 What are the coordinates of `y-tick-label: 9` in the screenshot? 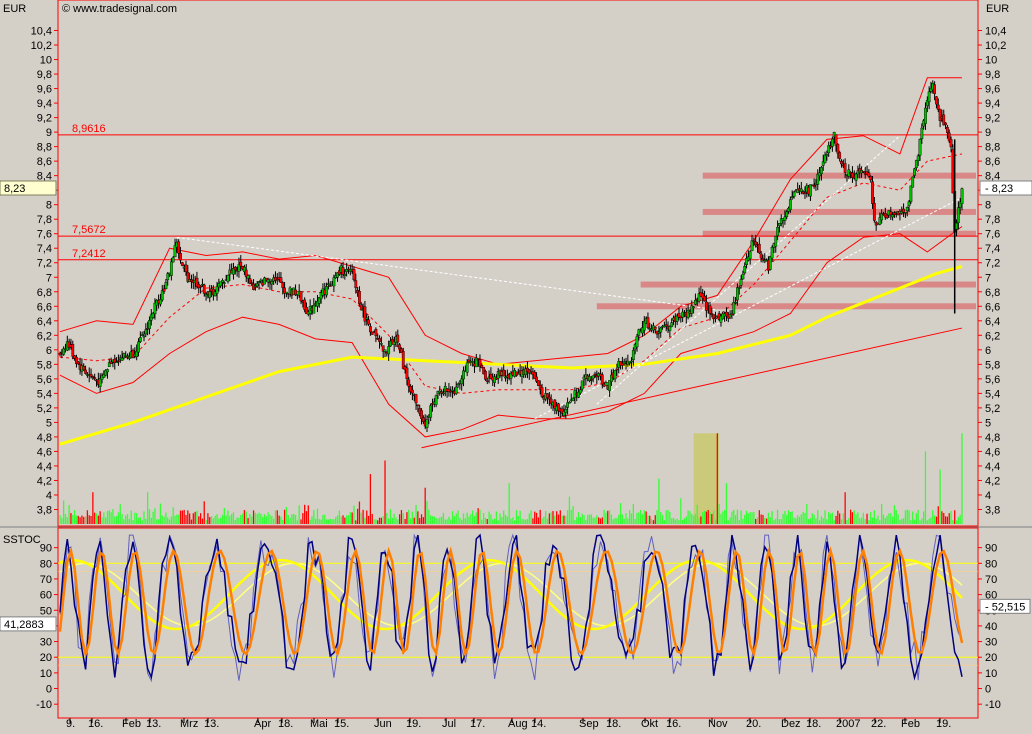 It's located at (49, 133).